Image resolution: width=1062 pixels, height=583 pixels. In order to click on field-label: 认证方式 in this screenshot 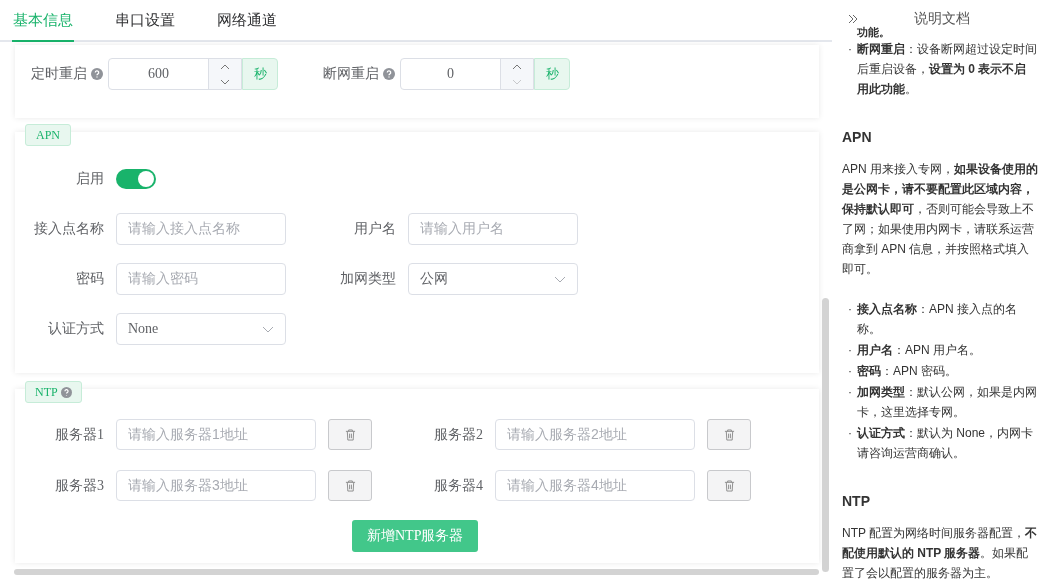, I will do `click(76, 329)`.